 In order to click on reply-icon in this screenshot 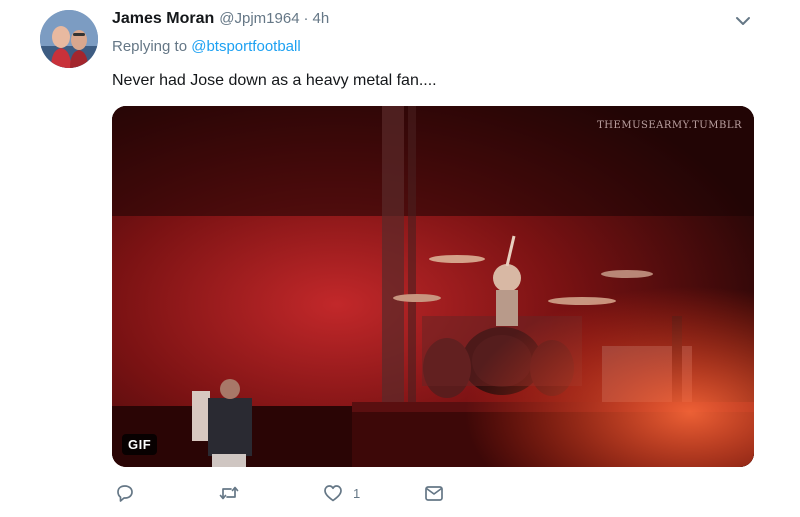, I will do `click(125, 493)`.